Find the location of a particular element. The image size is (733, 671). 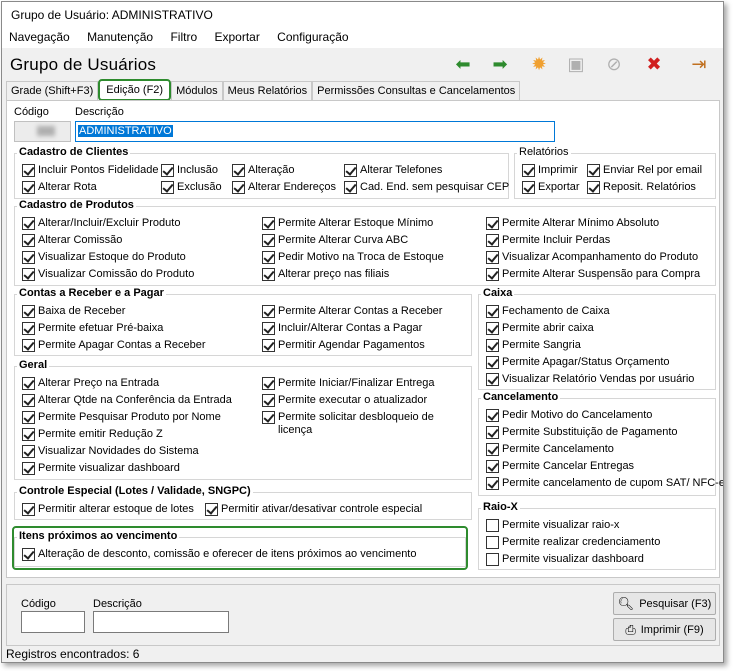

checkbox-estoque-lotes: Permitir alterar estoque de lotes is located at coordinates (108, 509).